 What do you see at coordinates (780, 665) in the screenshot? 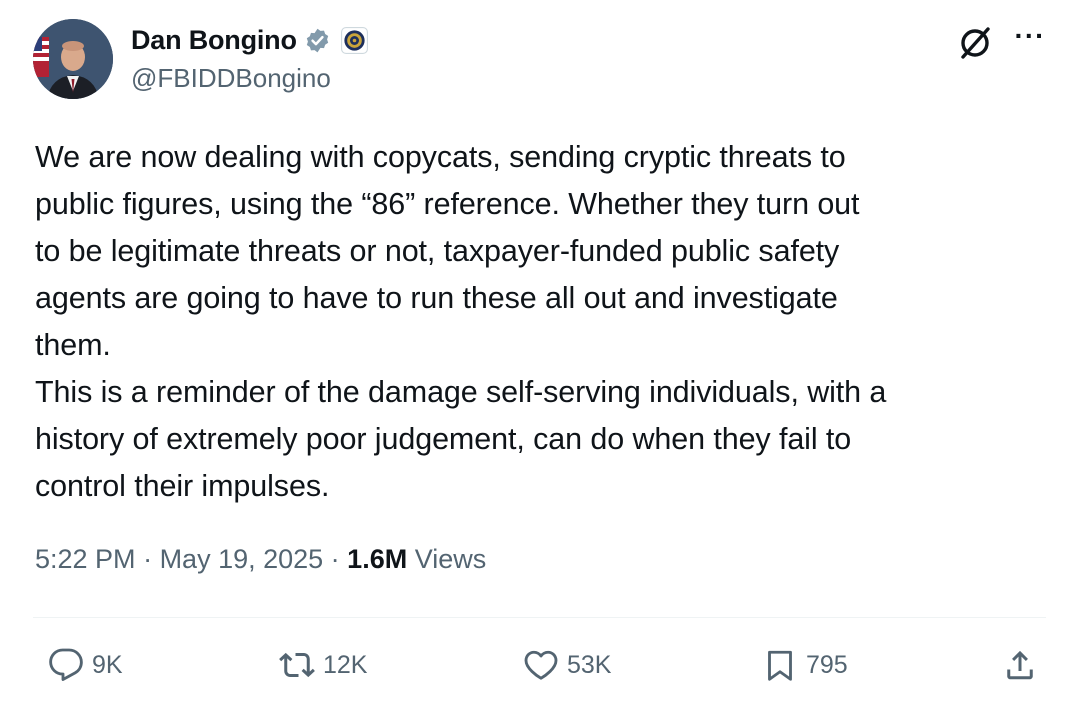
I see `bookmark-icon` at bounding box center [780, 665].